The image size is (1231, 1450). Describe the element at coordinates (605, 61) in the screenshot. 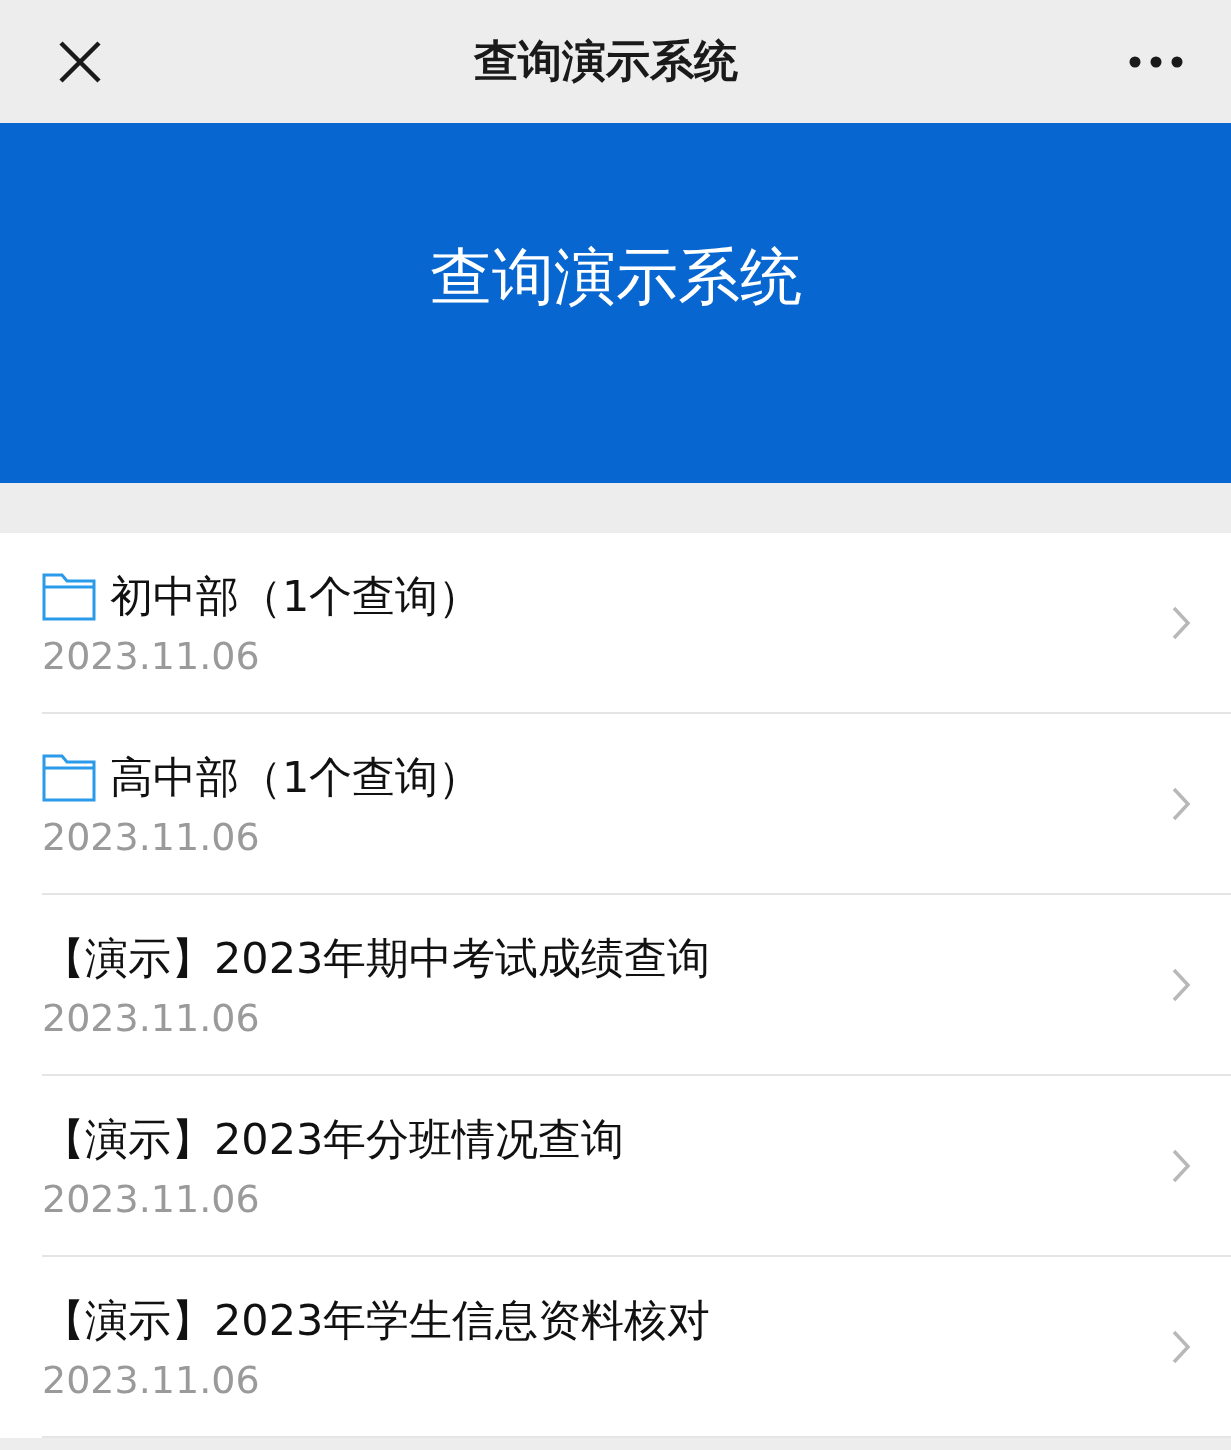

I see `window-title: 查询演示系统` at that location.